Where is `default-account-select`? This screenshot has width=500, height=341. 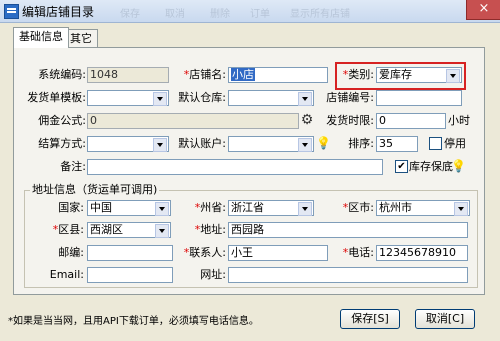 default-account-select is located at coordinates (271, 144).